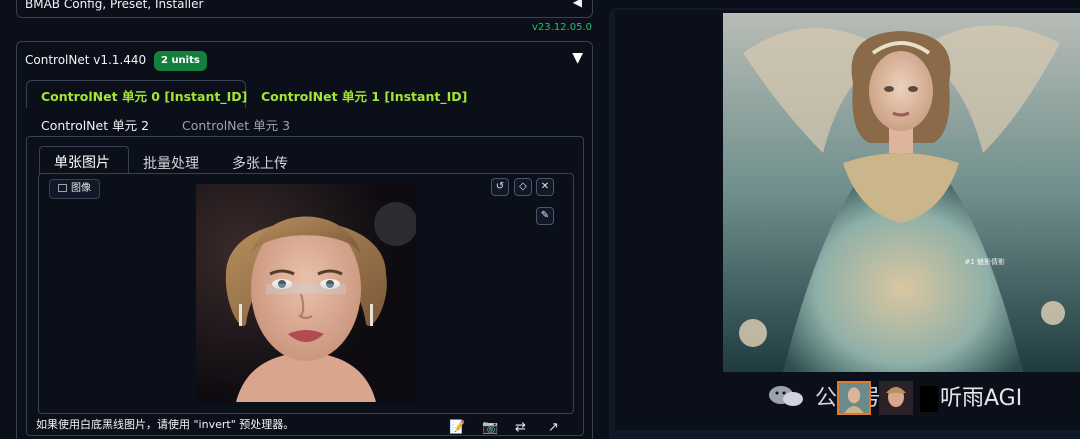 The height and width of the screenshot is (439, 1080). Describe the element at coordinates (562, 27) in the screenshot. I see `version-label: v23.12.05.0` at that location.